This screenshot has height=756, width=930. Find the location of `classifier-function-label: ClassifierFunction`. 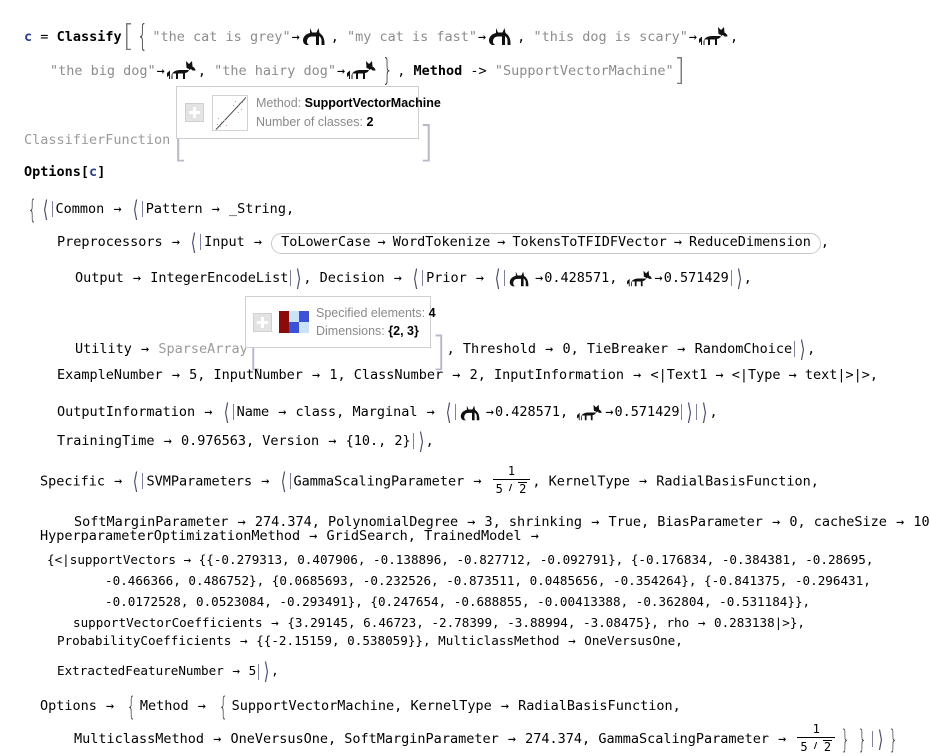

classifier-function-label: ClassifierFunction is located at coordinates (97, 140).